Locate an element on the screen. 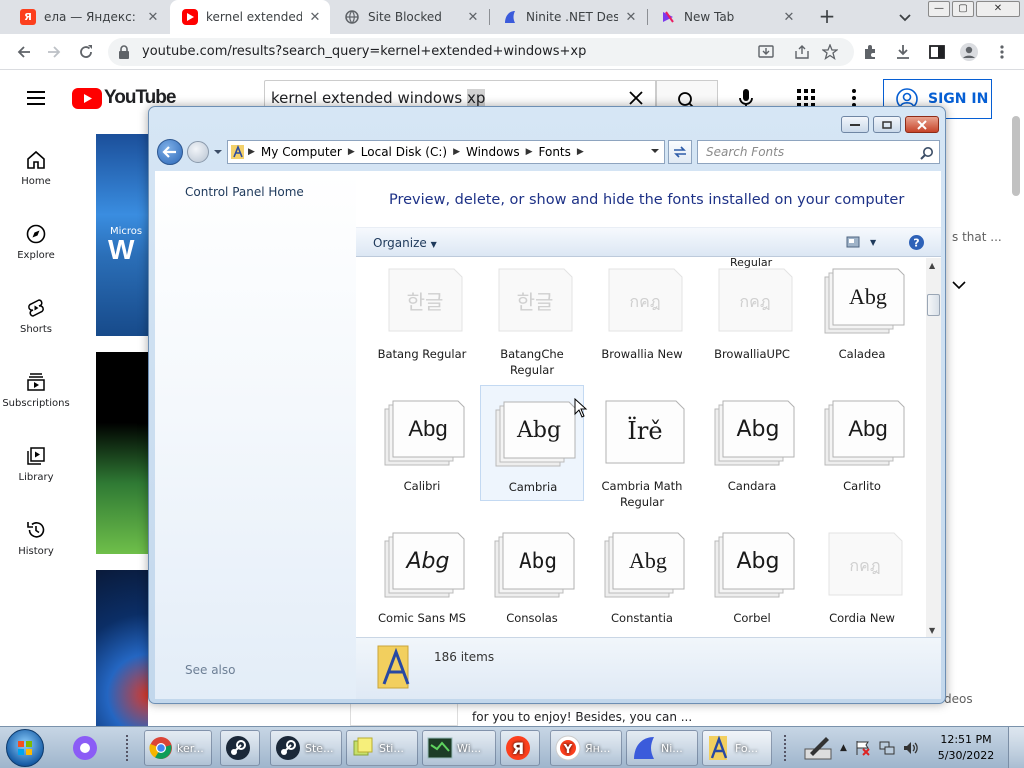 The width and height of the screenshot is (1024, 768). font-tile-constantia: Abg Constantia is located at coordinates (642, 575).